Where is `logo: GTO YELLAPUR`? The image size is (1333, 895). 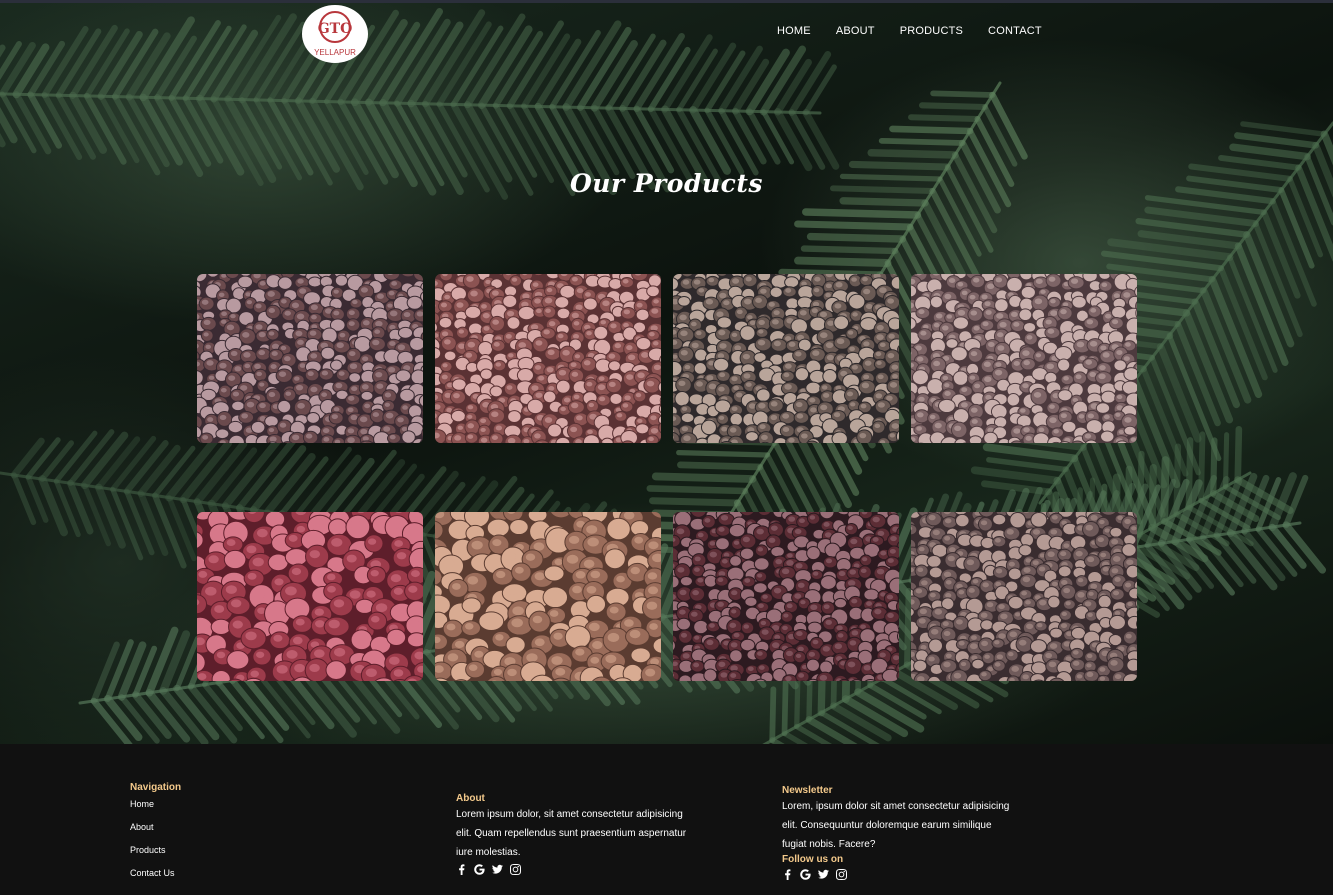 logo: GTO YELLAPUR is located at coordinates (335, 34).